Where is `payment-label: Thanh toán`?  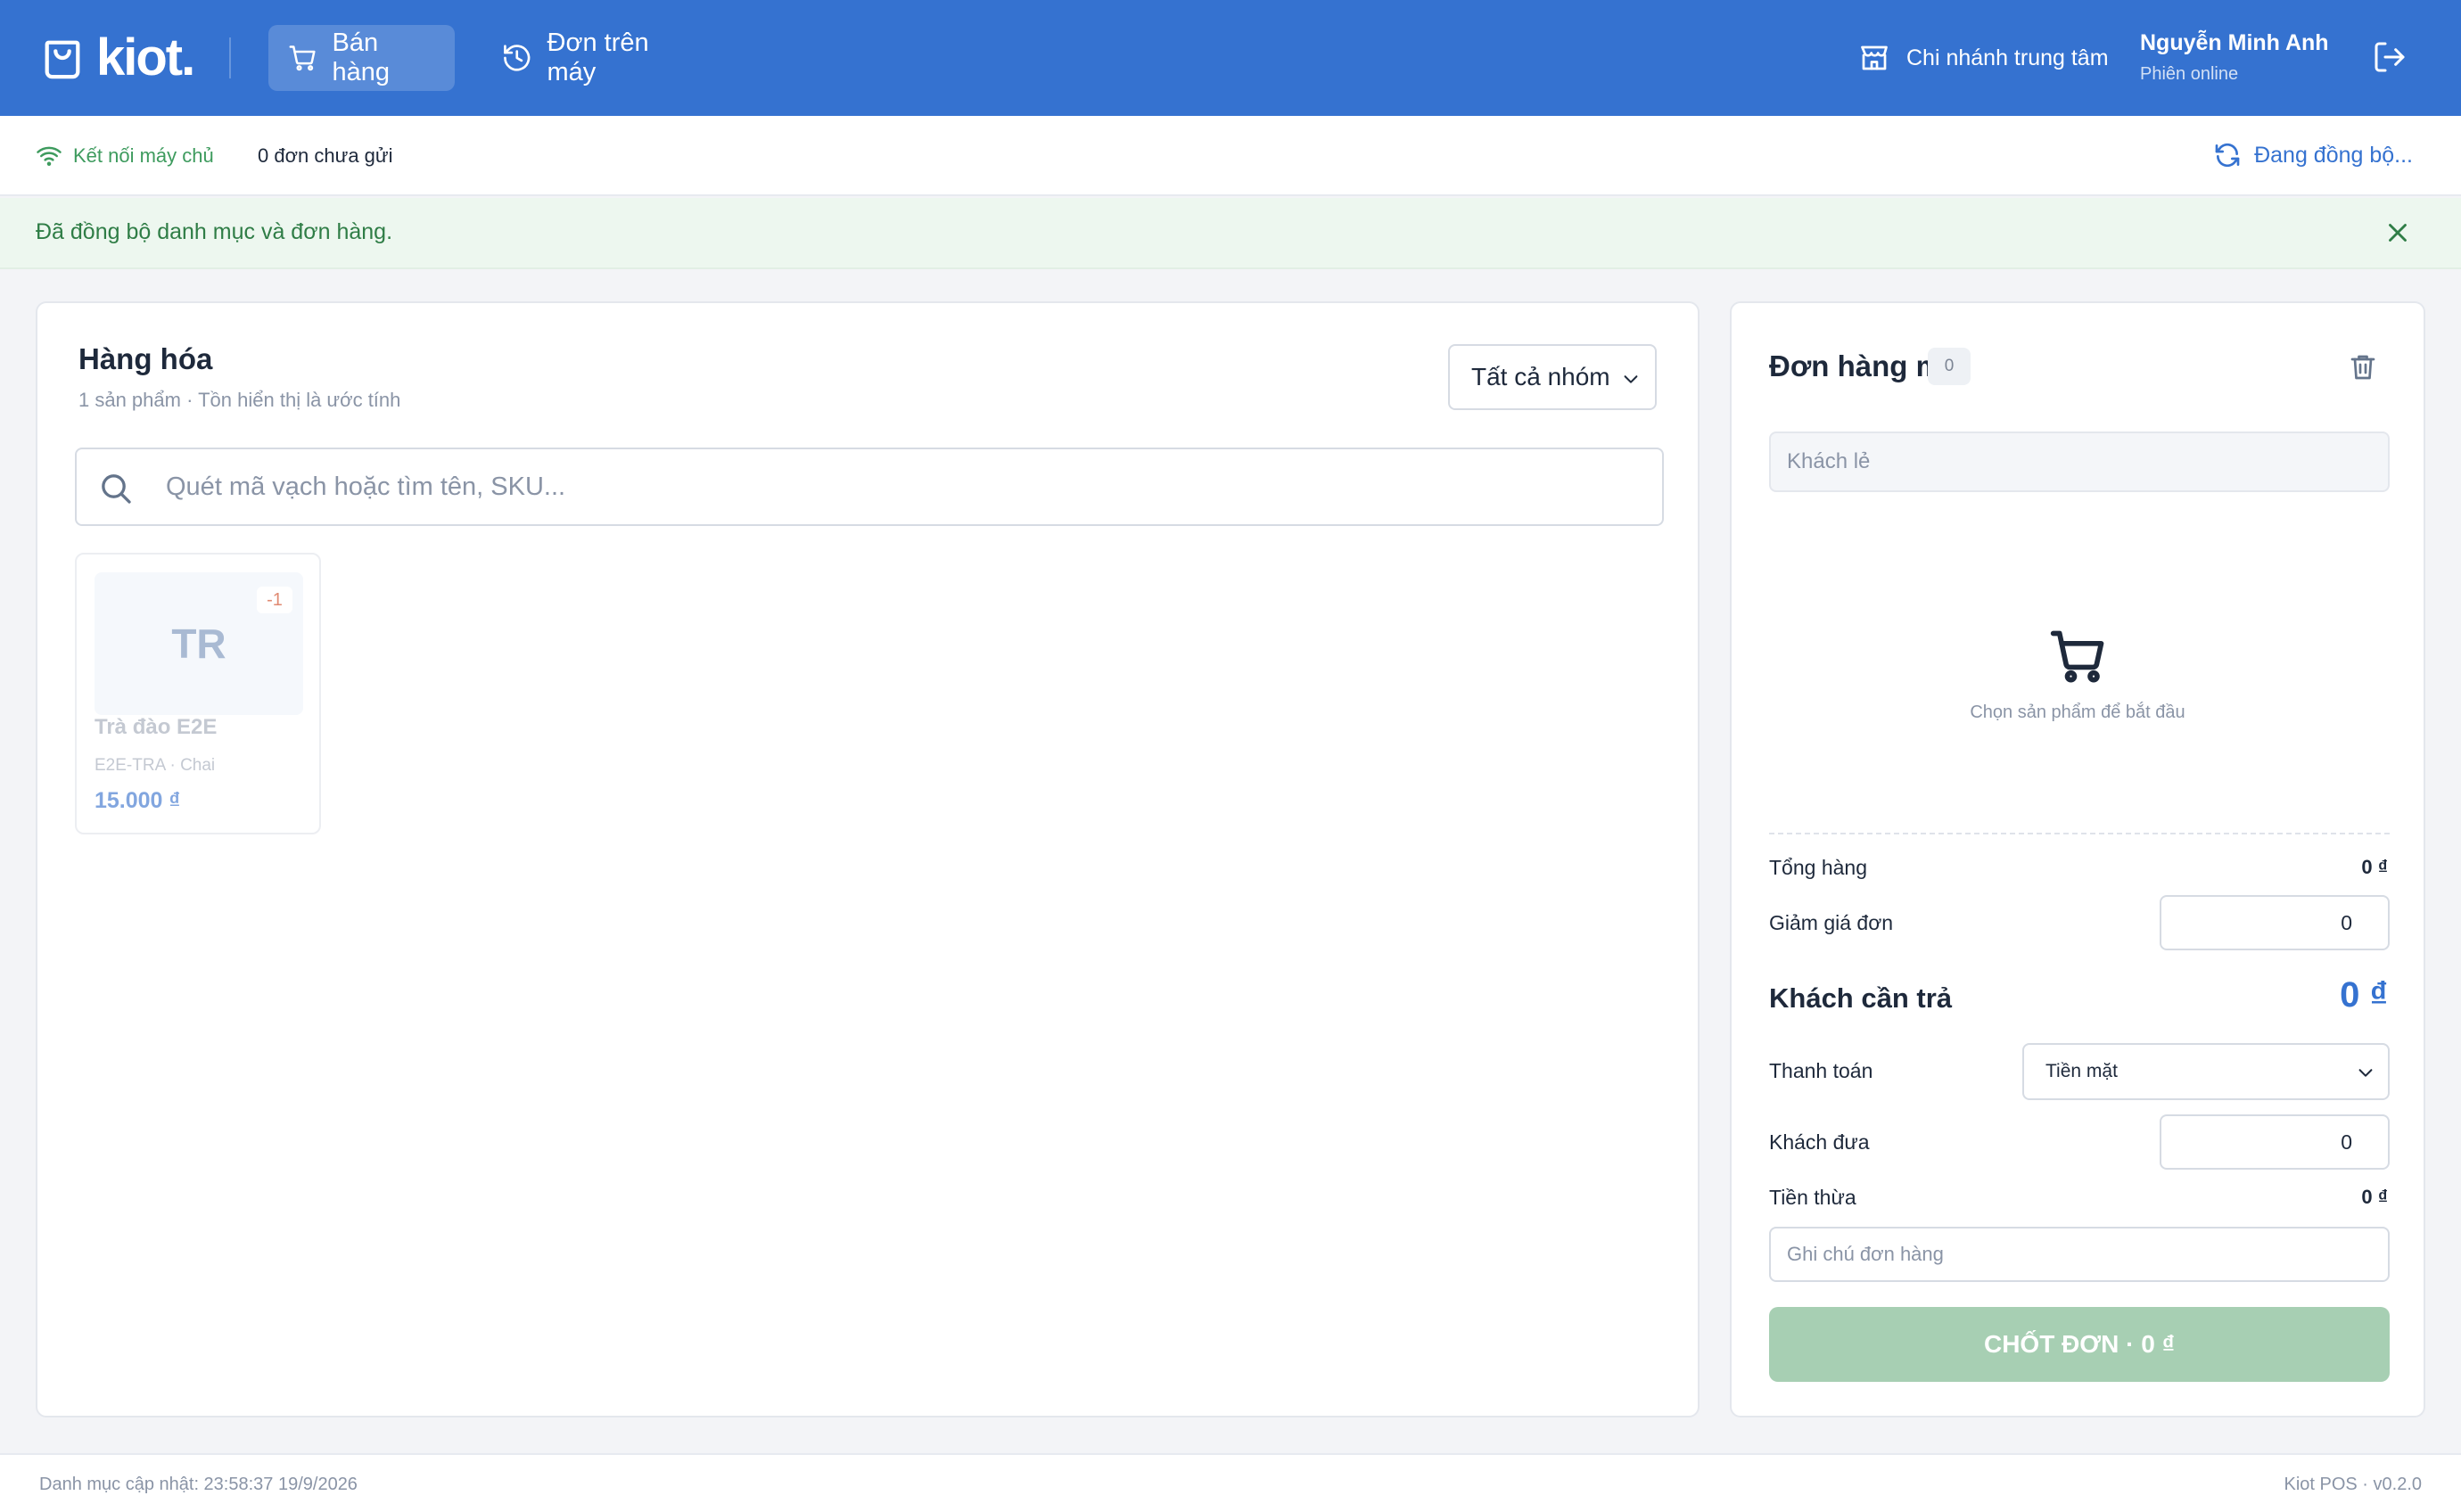 payment-label: Thanh toán is located at coordinates (1821, 1070).